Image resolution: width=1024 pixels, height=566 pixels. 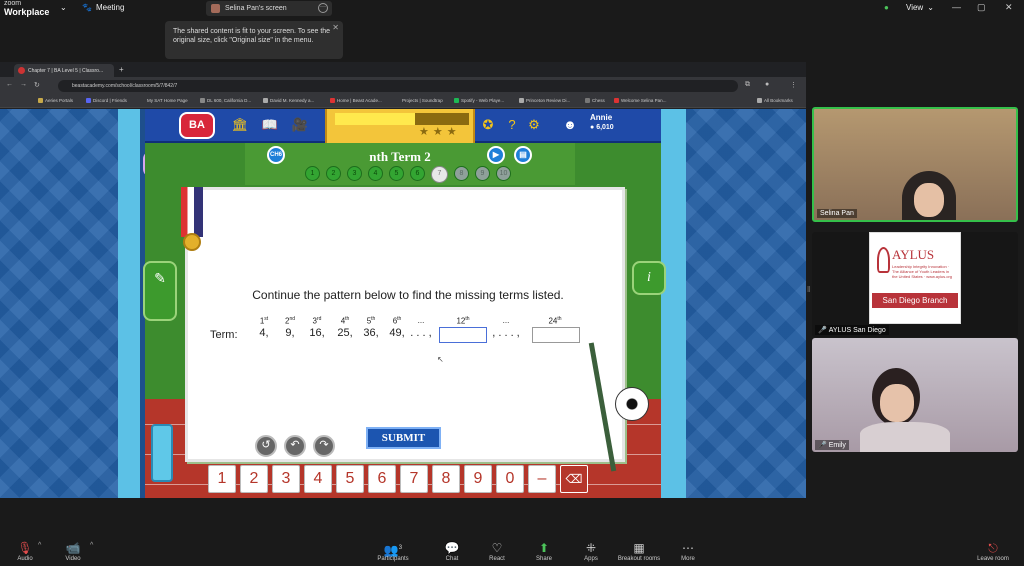 What do you see at coordinates (452, 551) in the screenshot?
I see `chat-button: 💬 Chat` at bounding box center [452, 551].